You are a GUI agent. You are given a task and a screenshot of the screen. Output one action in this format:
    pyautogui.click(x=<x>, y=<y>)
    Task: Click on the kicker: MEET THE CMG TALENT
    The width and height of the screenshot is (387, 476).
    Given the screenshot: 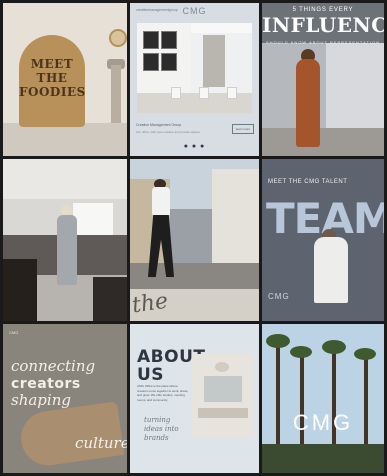 What is the action you would take?
    pyautogui.click(x=308, y=182)
    